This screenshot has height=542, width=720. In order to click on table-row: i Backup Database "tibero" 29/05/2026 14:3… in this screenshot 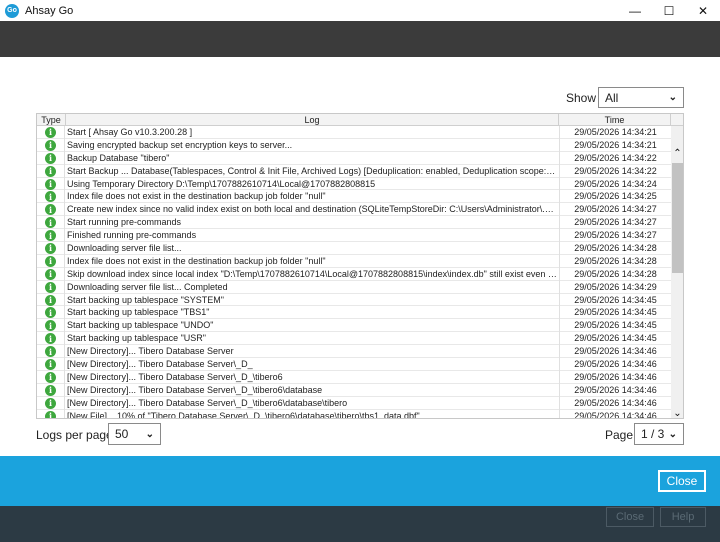, I will do `click(354, 158)`.